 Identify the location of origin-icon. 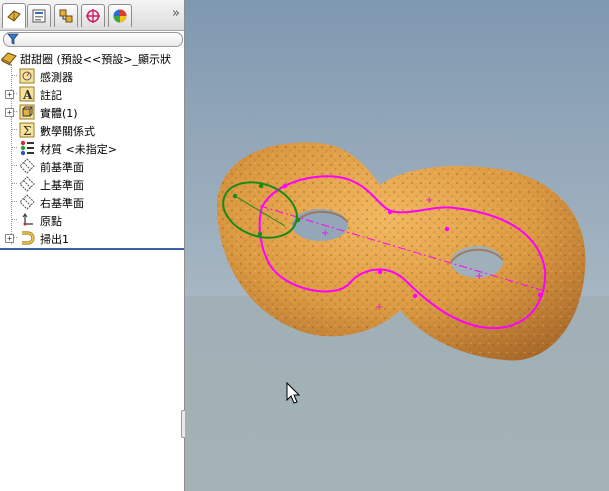
(27, 219).